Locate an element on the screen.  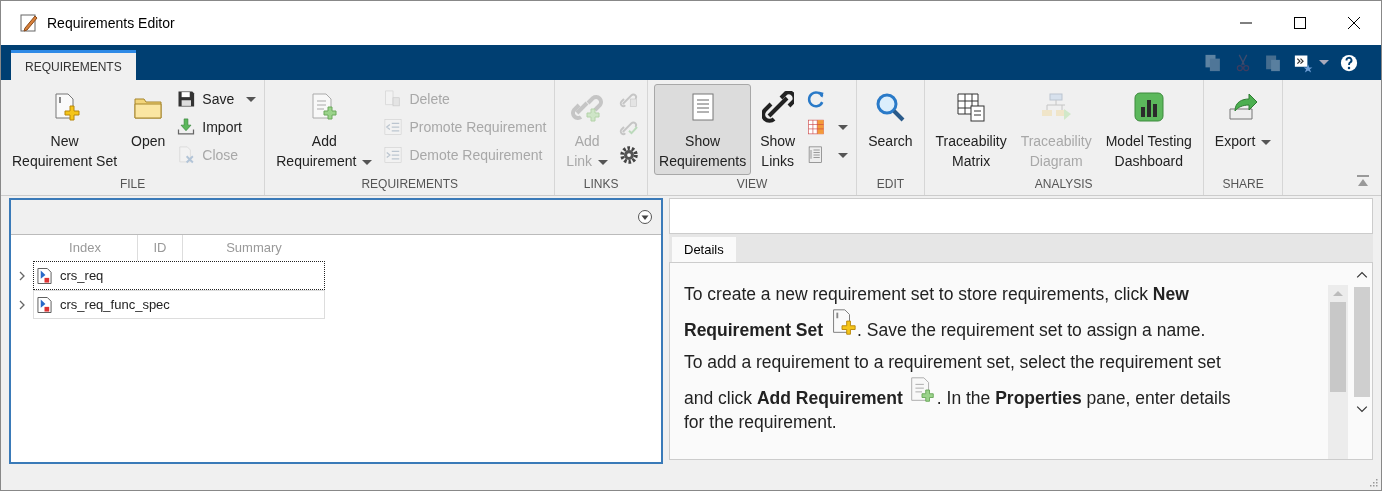
search-icon is located at coordinates (890, 107).